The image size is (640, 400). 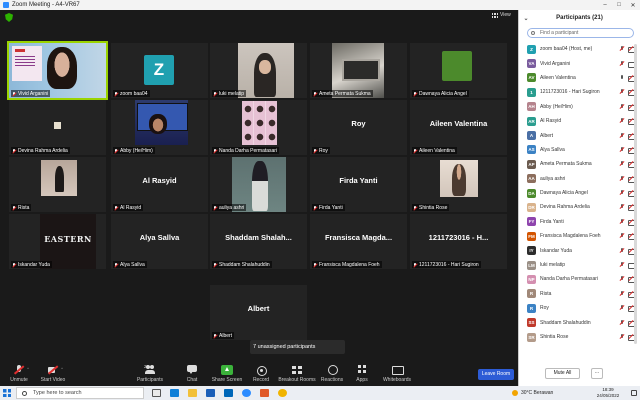 What do you see at coordinates (261, 374) in the screenshot?
I see `record-button: Record` at bounding box center [261, 374].